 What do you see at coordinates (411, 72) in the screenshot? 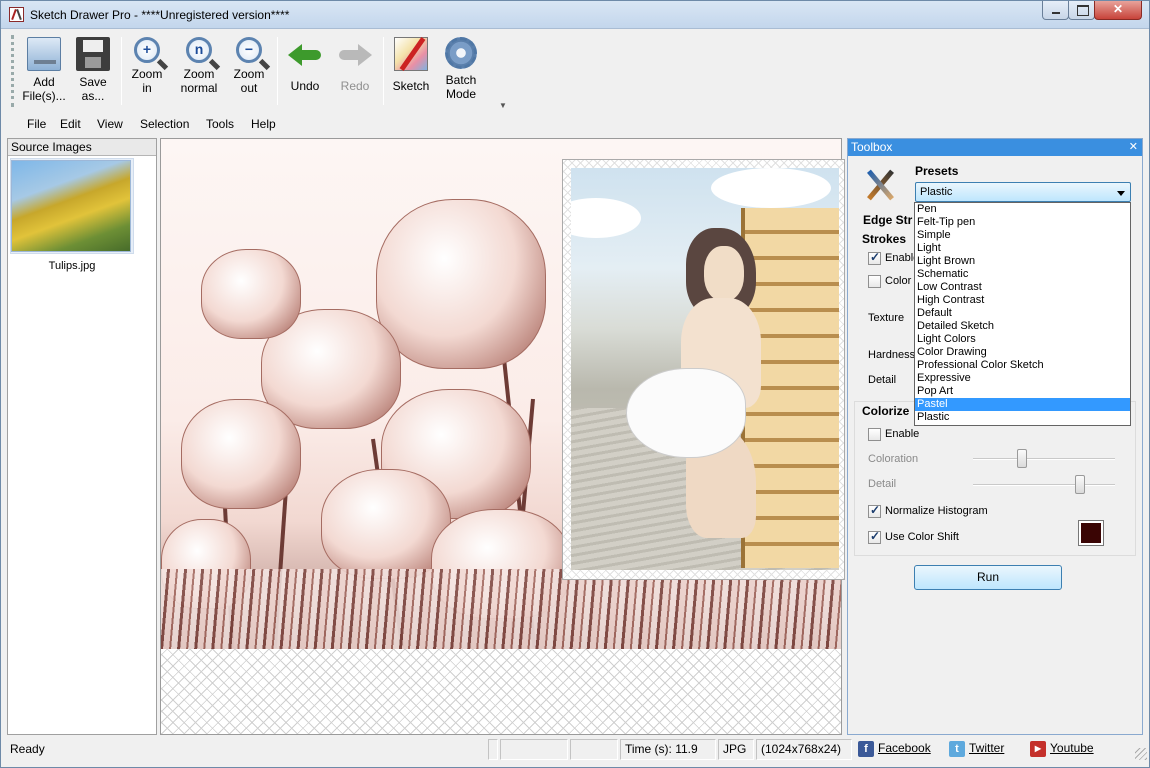
I see `sketch-button: Sketch` at bounding box center [411, 72].